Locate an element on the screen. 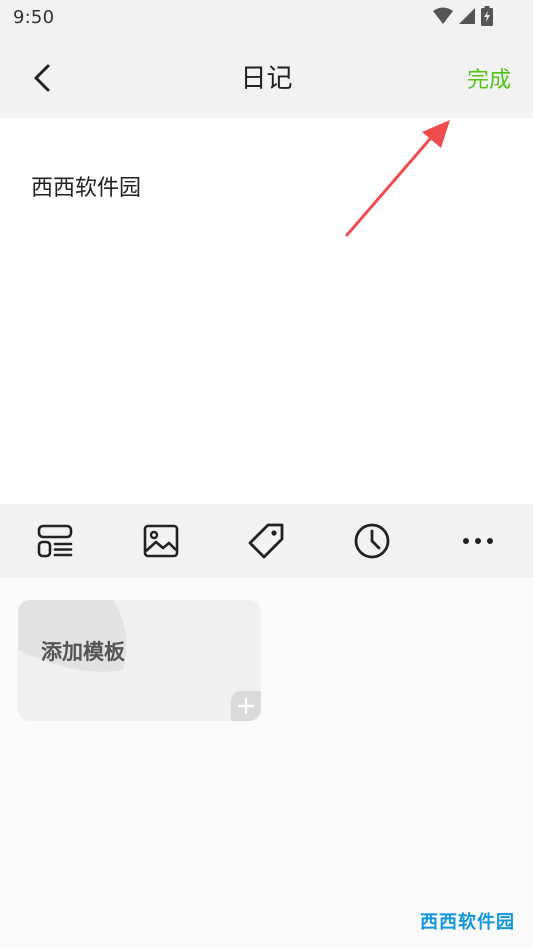 The image size is (533, 948). image-icon is located at coordinates (160, 541).